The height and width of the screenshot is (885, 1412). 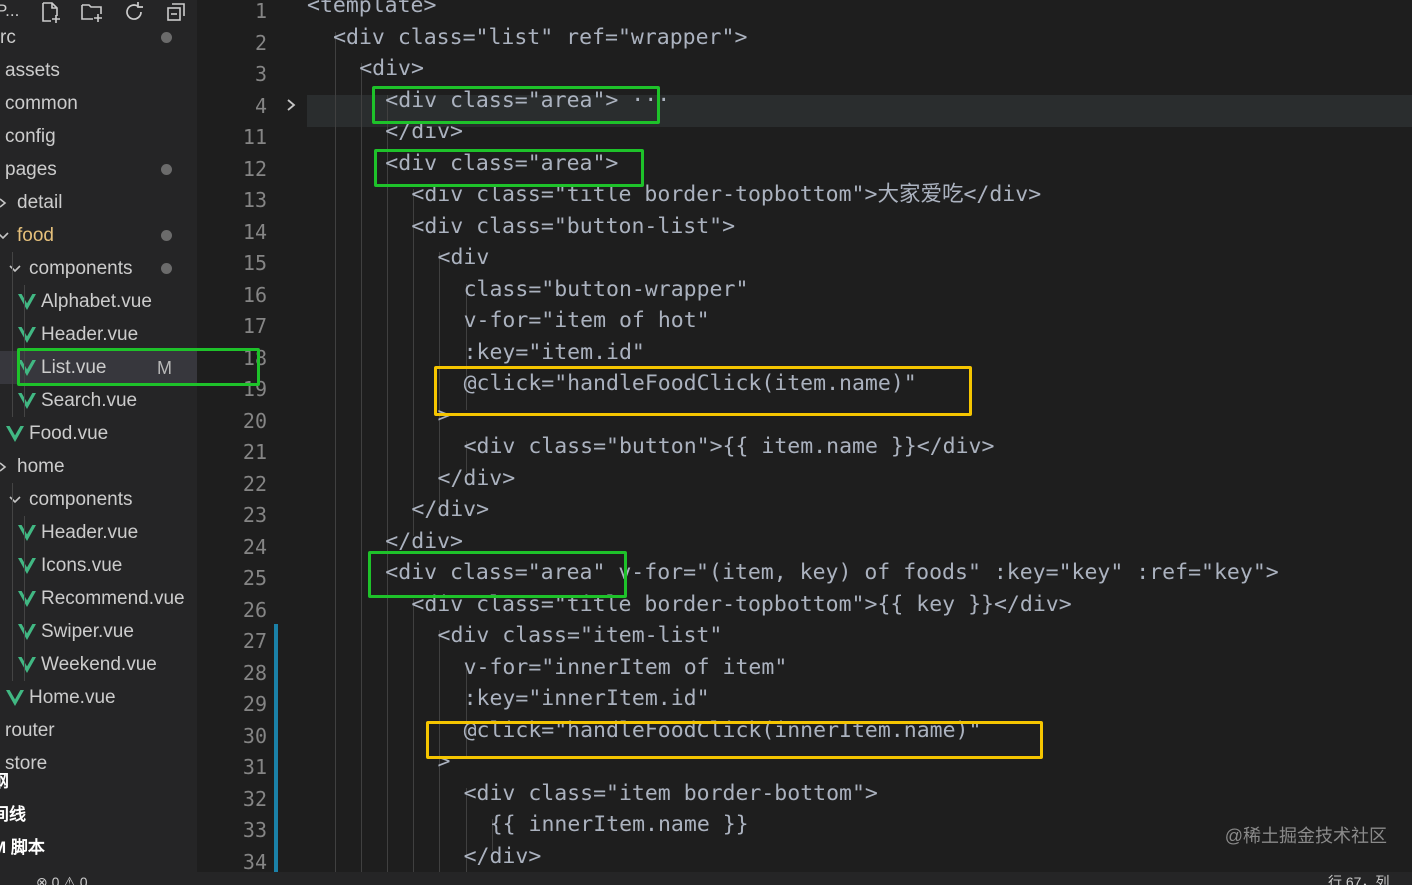 I want to click on tree-item: Search.vue, so click(x=98, y=400).